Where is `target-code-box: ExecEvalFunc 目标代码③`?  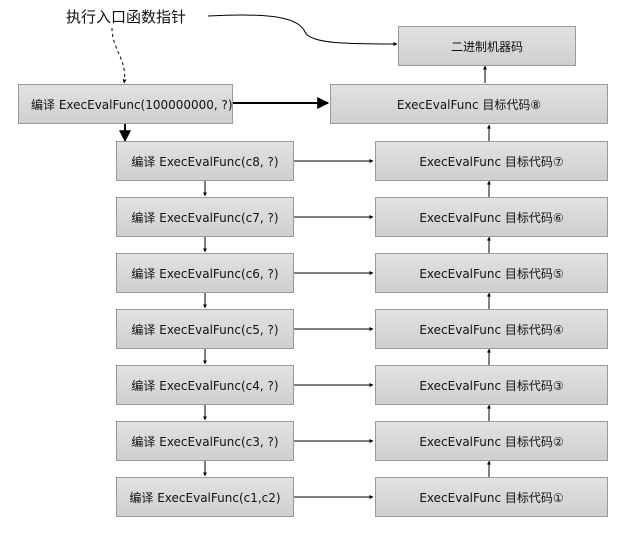
target-code-box: ExecEvalFunc 目标代码③ is located at coordinates (491, 385).